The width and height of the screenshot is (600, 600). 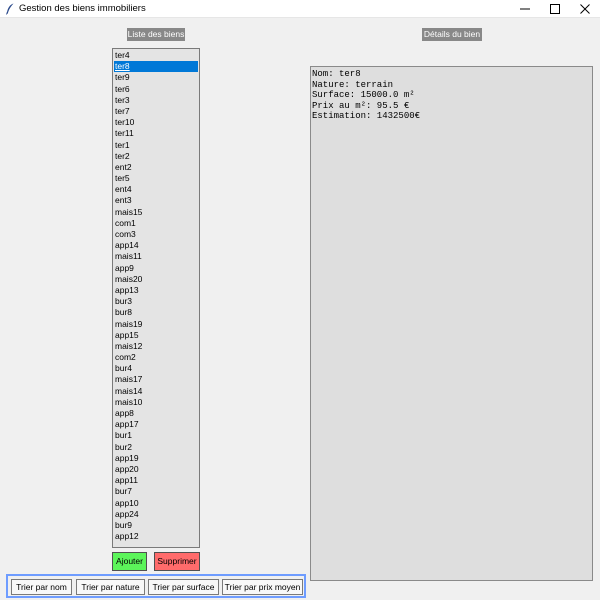 What do you see at coordinates (156, 189) in the screenshot?
I see `list-item: ent4` at bounding box center [156, 189].